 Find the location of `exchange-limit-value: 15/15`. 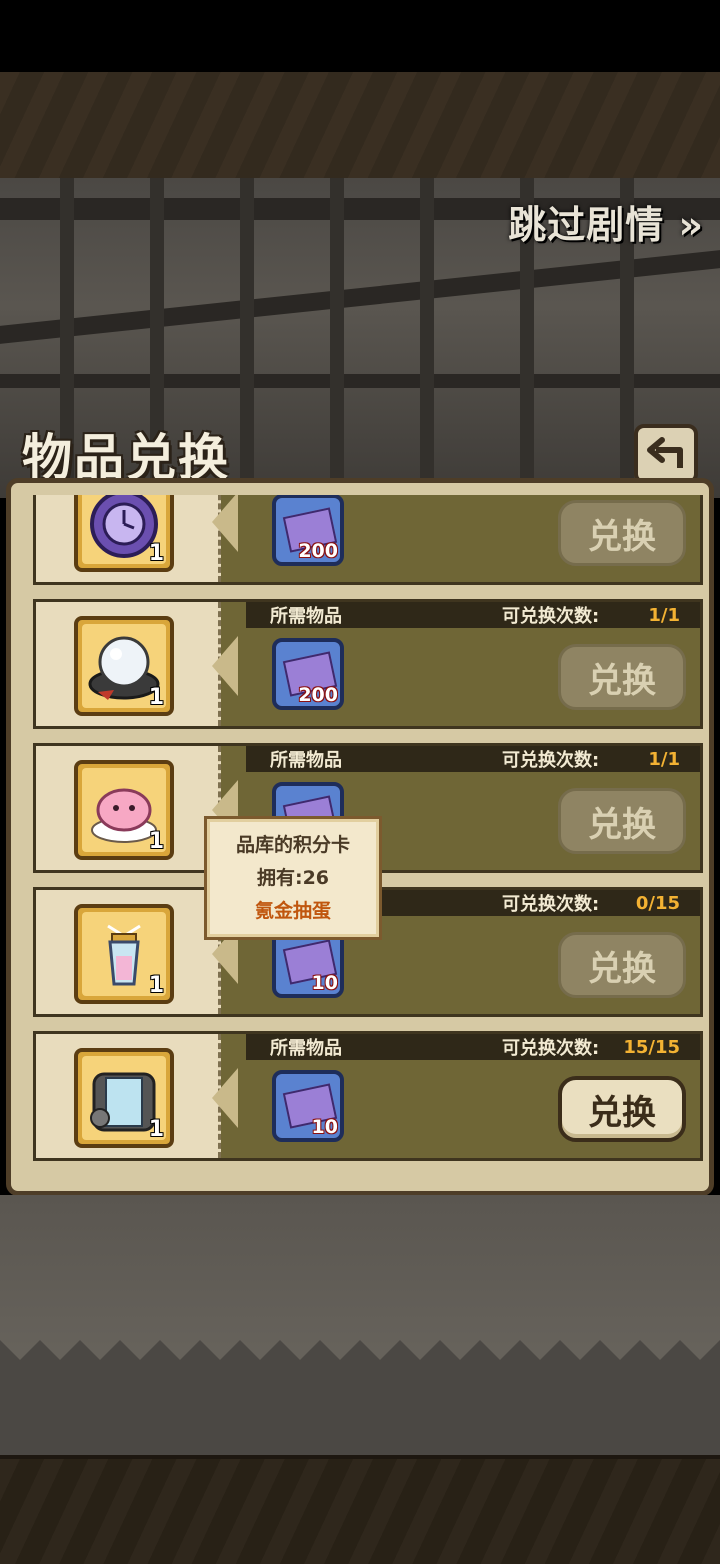

exchange-limit-value: 15/15 is located at coordinates (651, 1047).